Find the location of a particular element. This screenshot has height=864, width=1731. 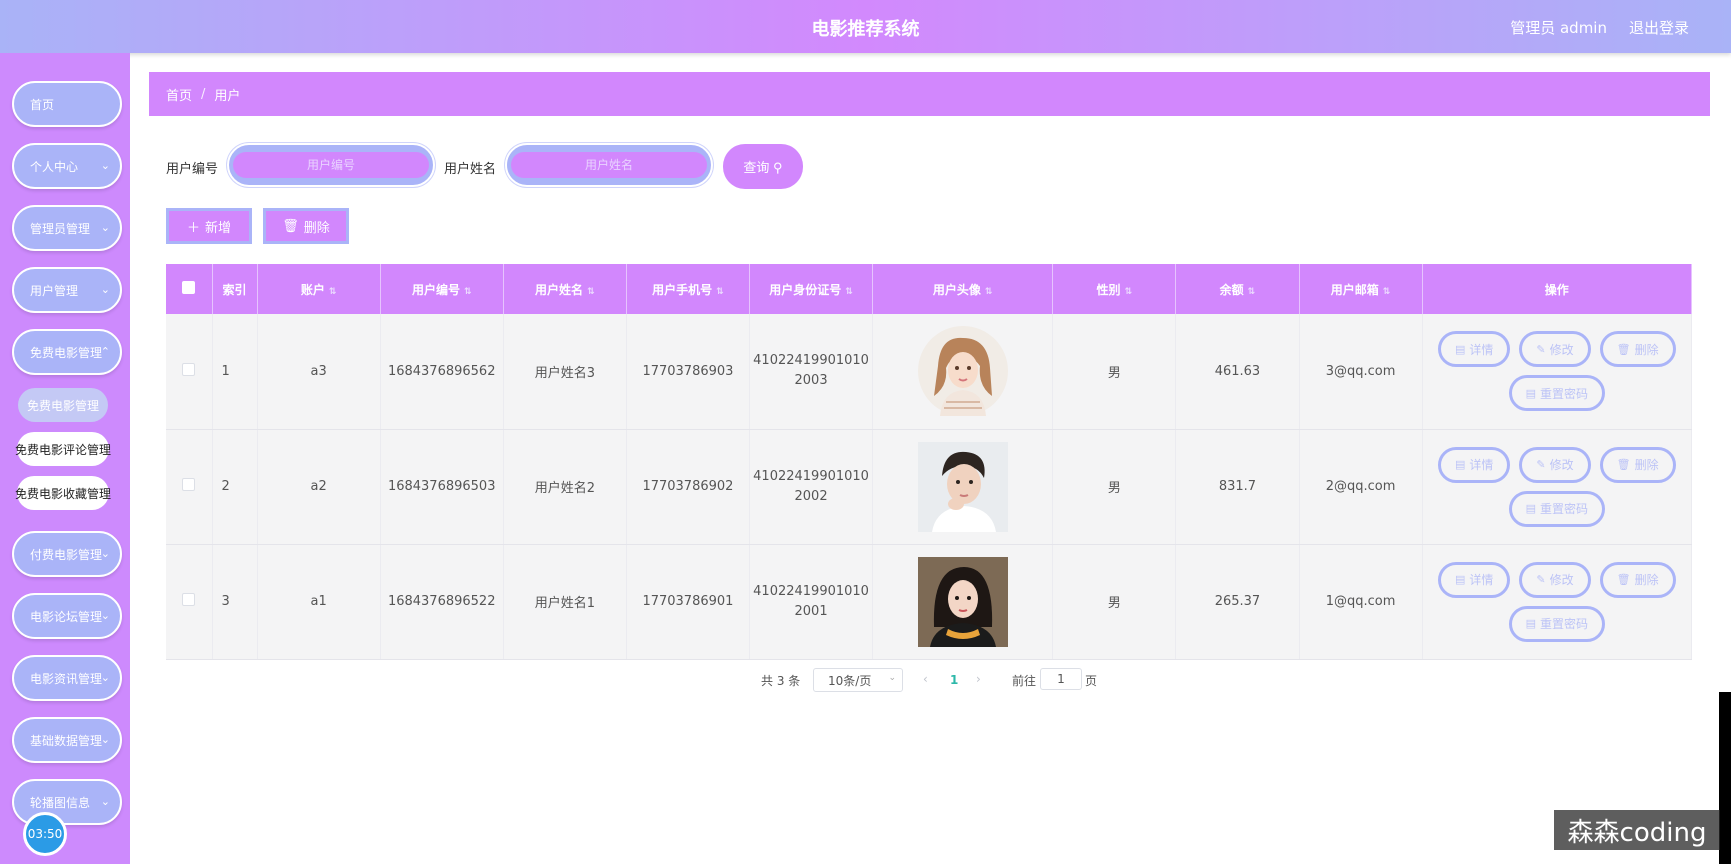

logout-link: 退出登录 is located at coordinates (1659, 27).